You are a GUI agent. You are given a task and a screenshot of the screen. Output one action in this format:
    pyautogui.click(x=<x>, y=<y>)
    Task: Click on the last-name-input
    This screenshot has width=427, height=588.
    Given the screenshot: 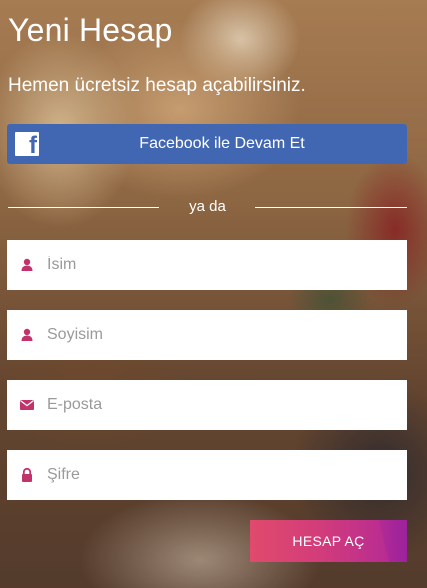 What is the action you would take?
    pyautogui.click(x=222, y=335)
    